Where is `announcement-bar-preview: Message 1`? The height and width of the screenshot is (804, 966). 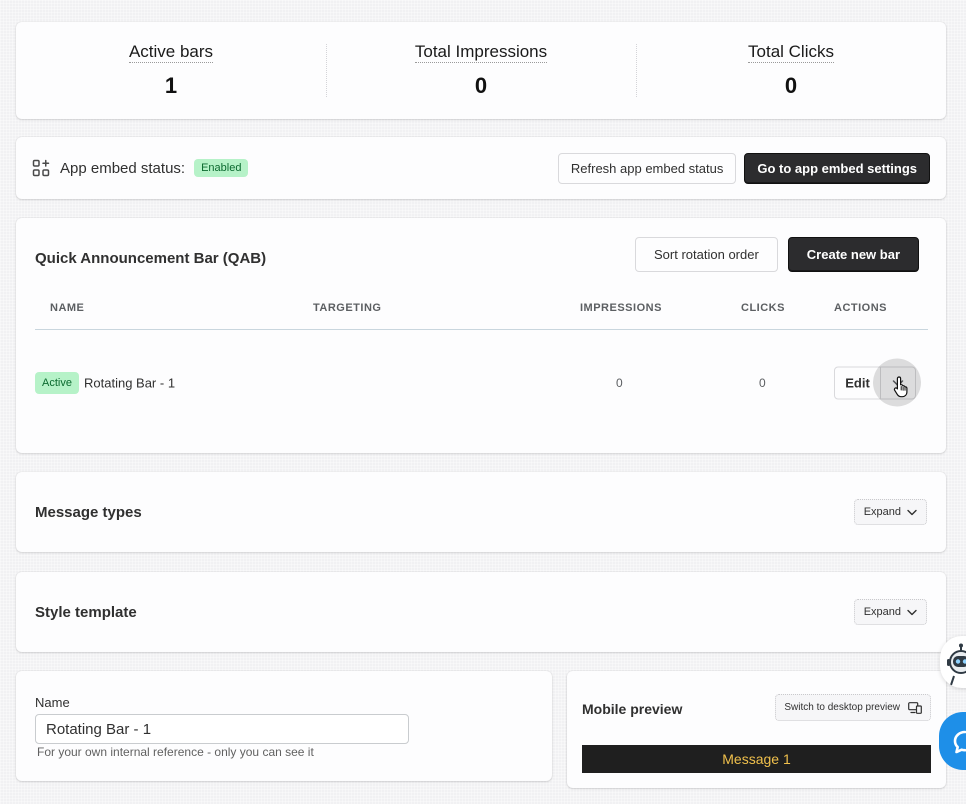
announcement-bar-preview: Message 1 is located at coordinates (756, 759).